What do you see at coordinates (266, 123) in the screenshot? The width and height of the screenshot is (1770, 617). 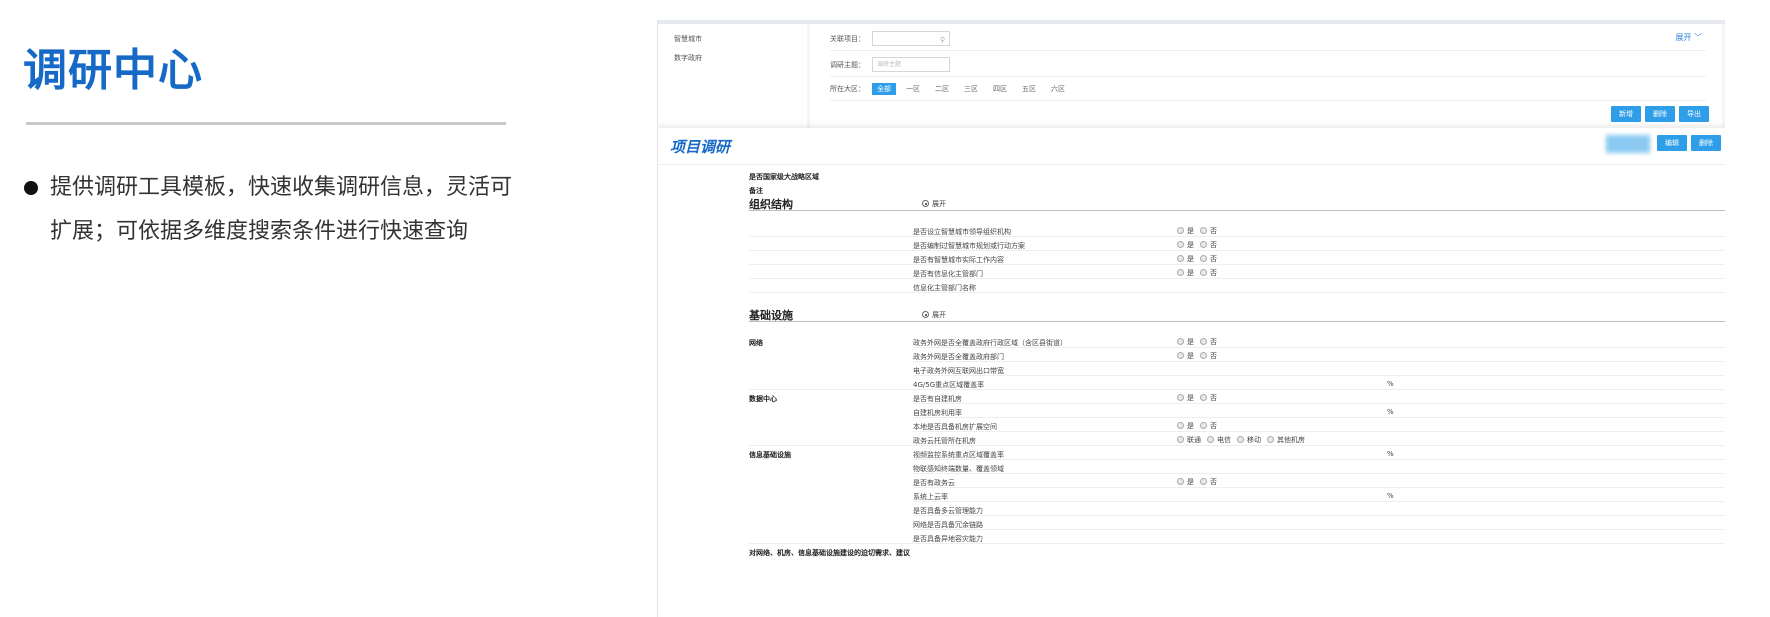 I see `title-divider` at bounding box center [266, 123].